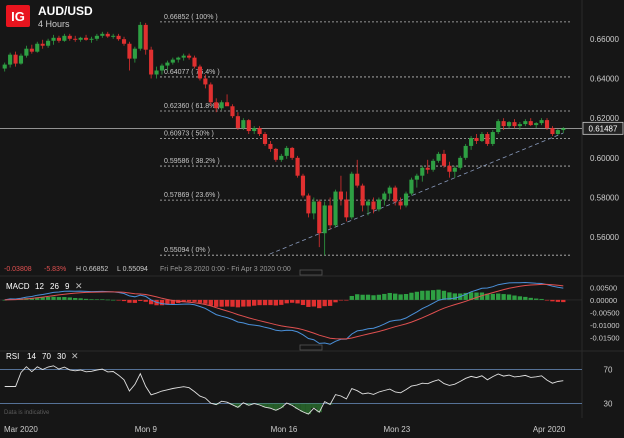  What do you see at coordinates (192, 106) in the screenshot?
I see `fib-label-2: 0.62360 ( 61.8% )` at bounding box center [192, 106].